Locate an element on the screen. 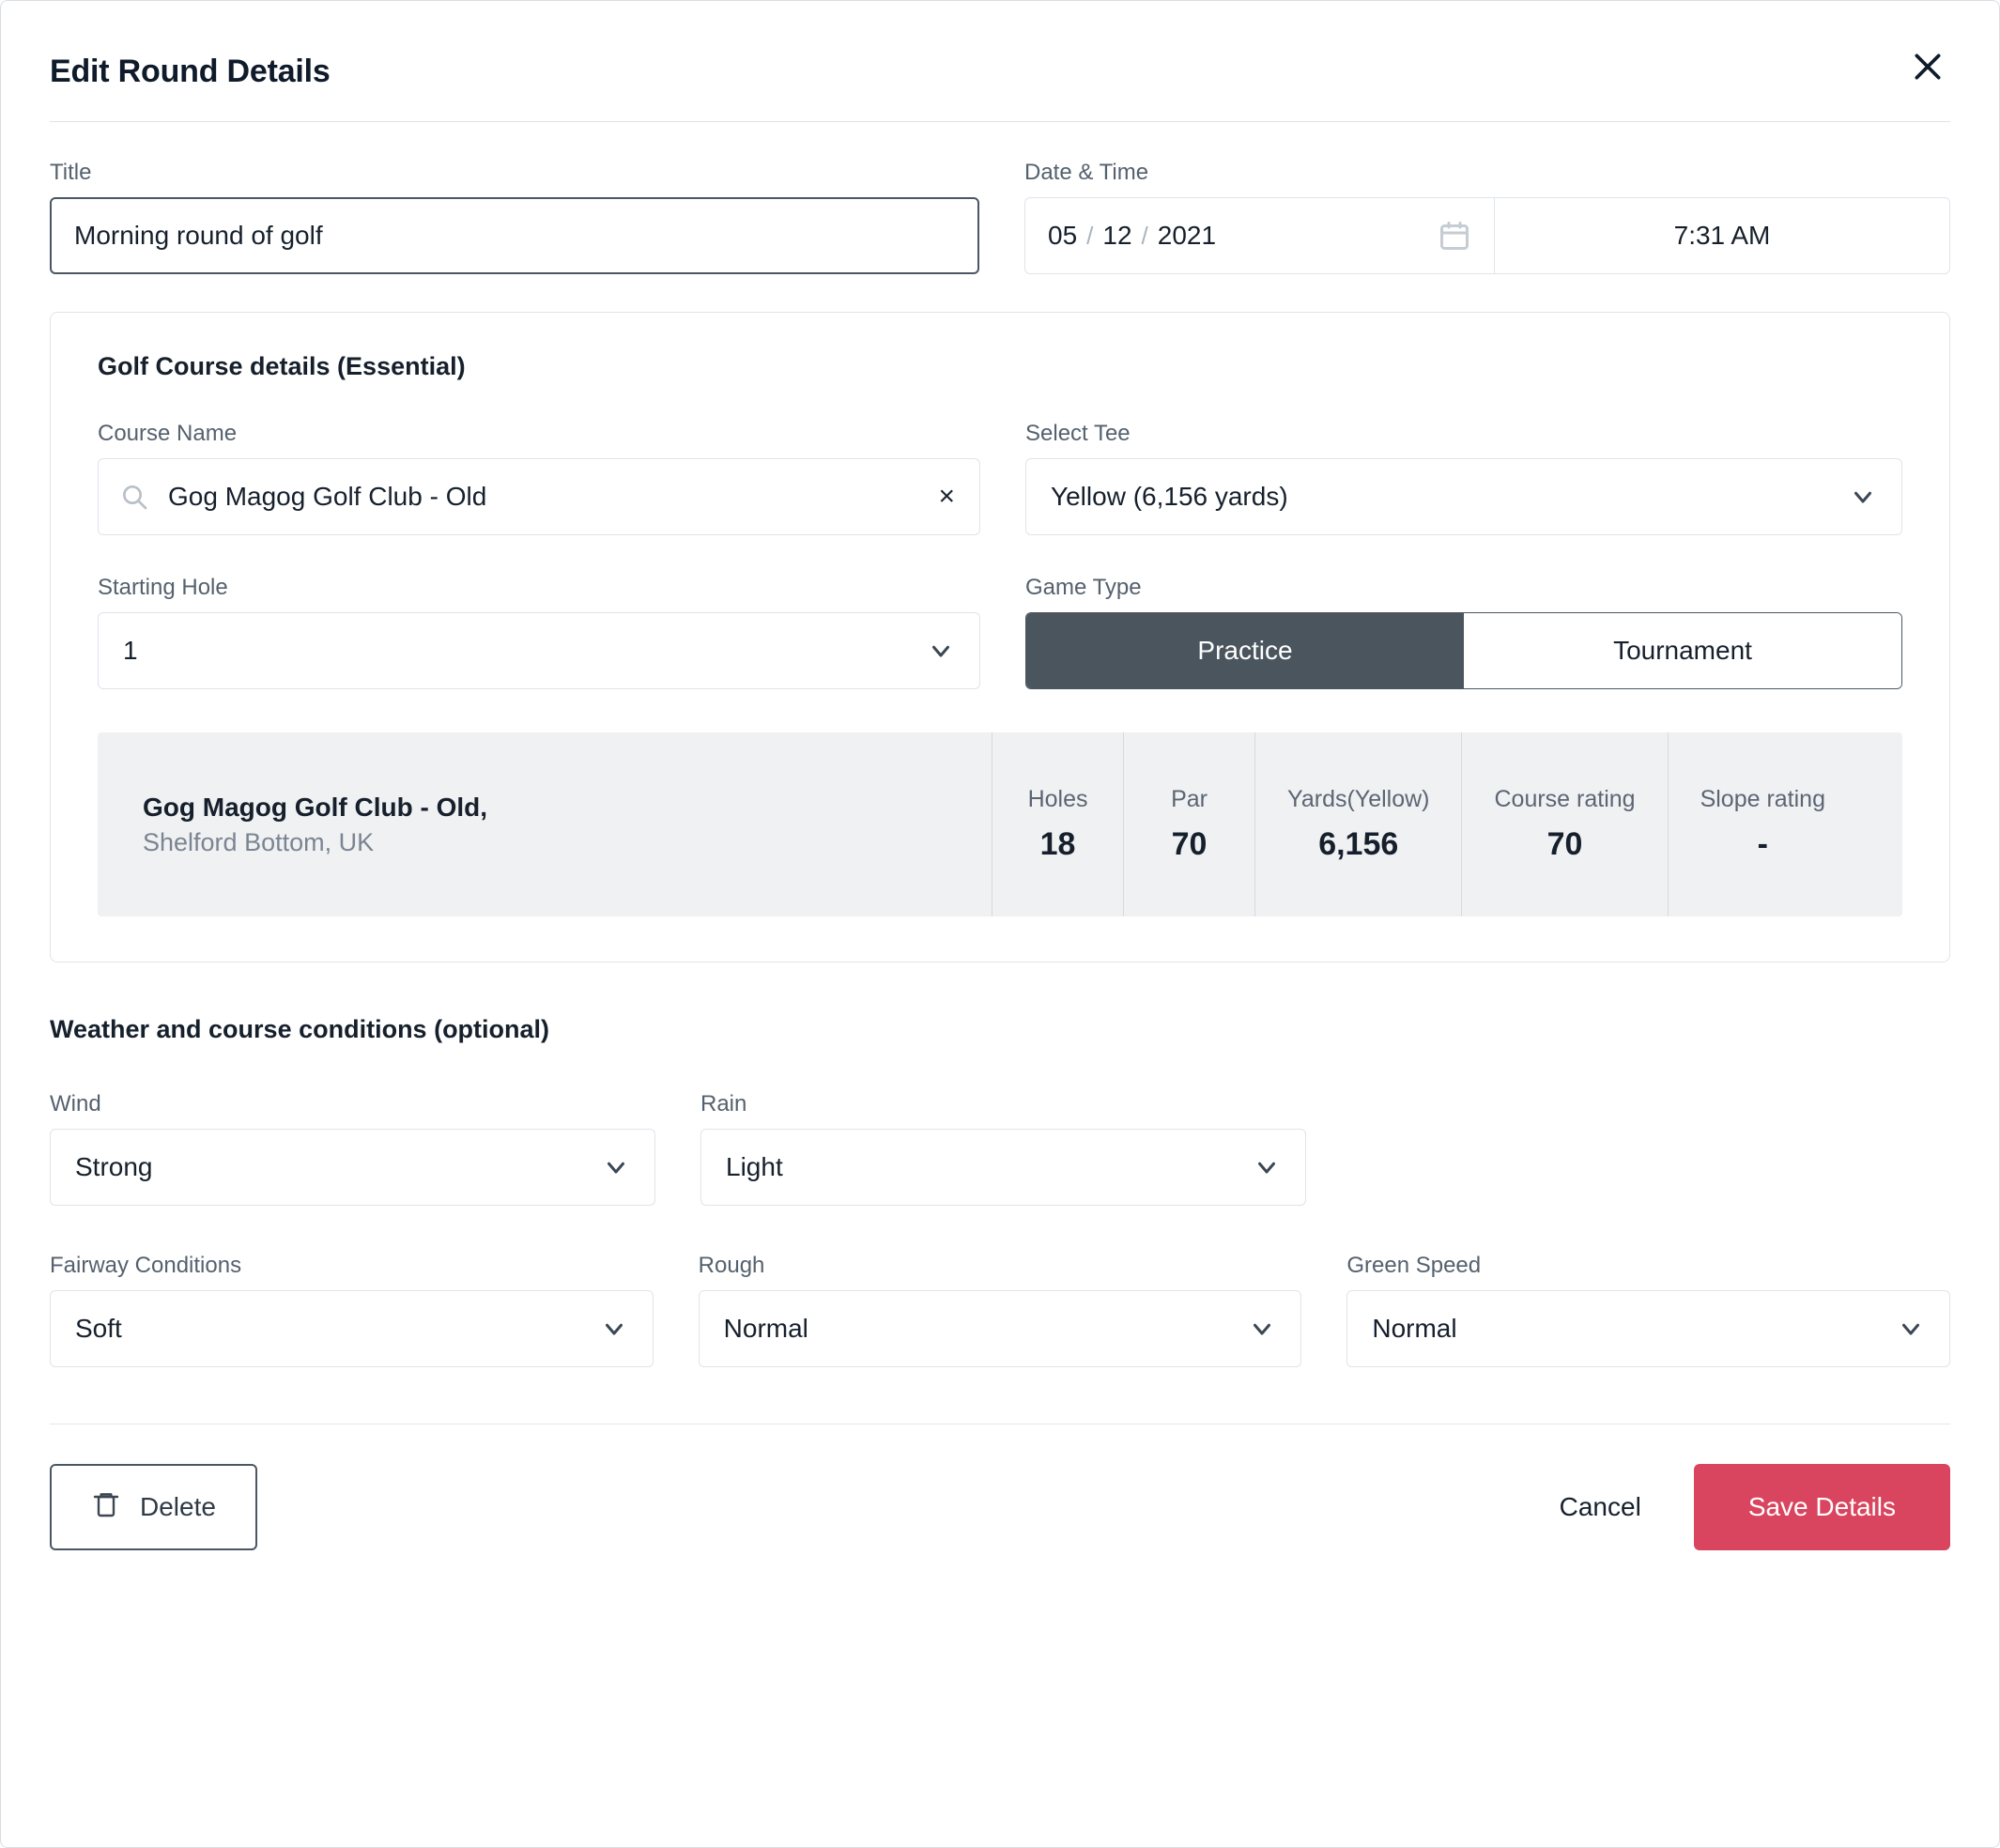  datetime-label: Date & Time is located at coordinates (1086, 172).